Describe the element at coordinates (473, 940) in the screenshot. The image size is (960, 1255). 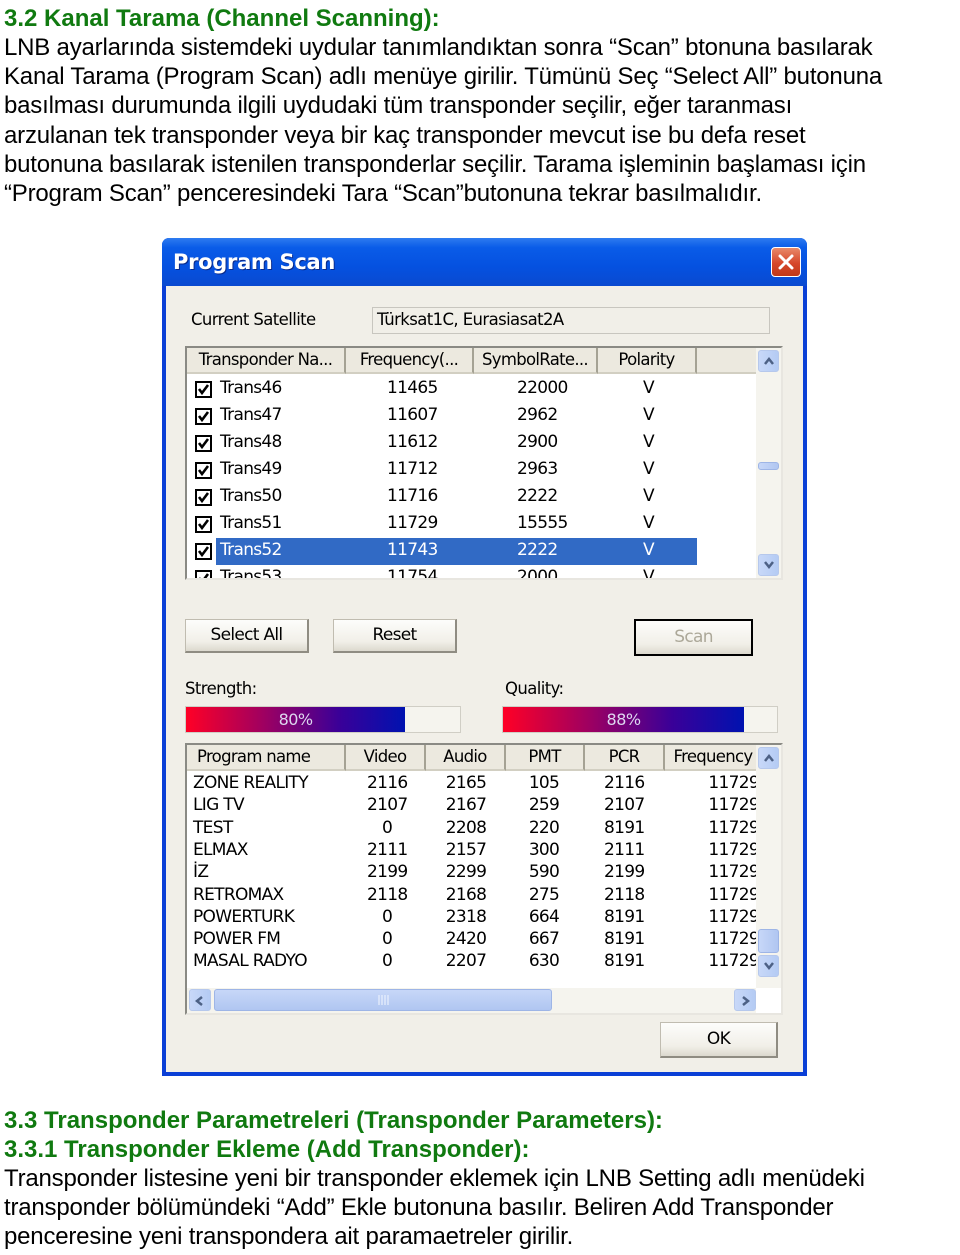
I see `program-row: POWER FM 0 2420 667 8191 11729` at that location.